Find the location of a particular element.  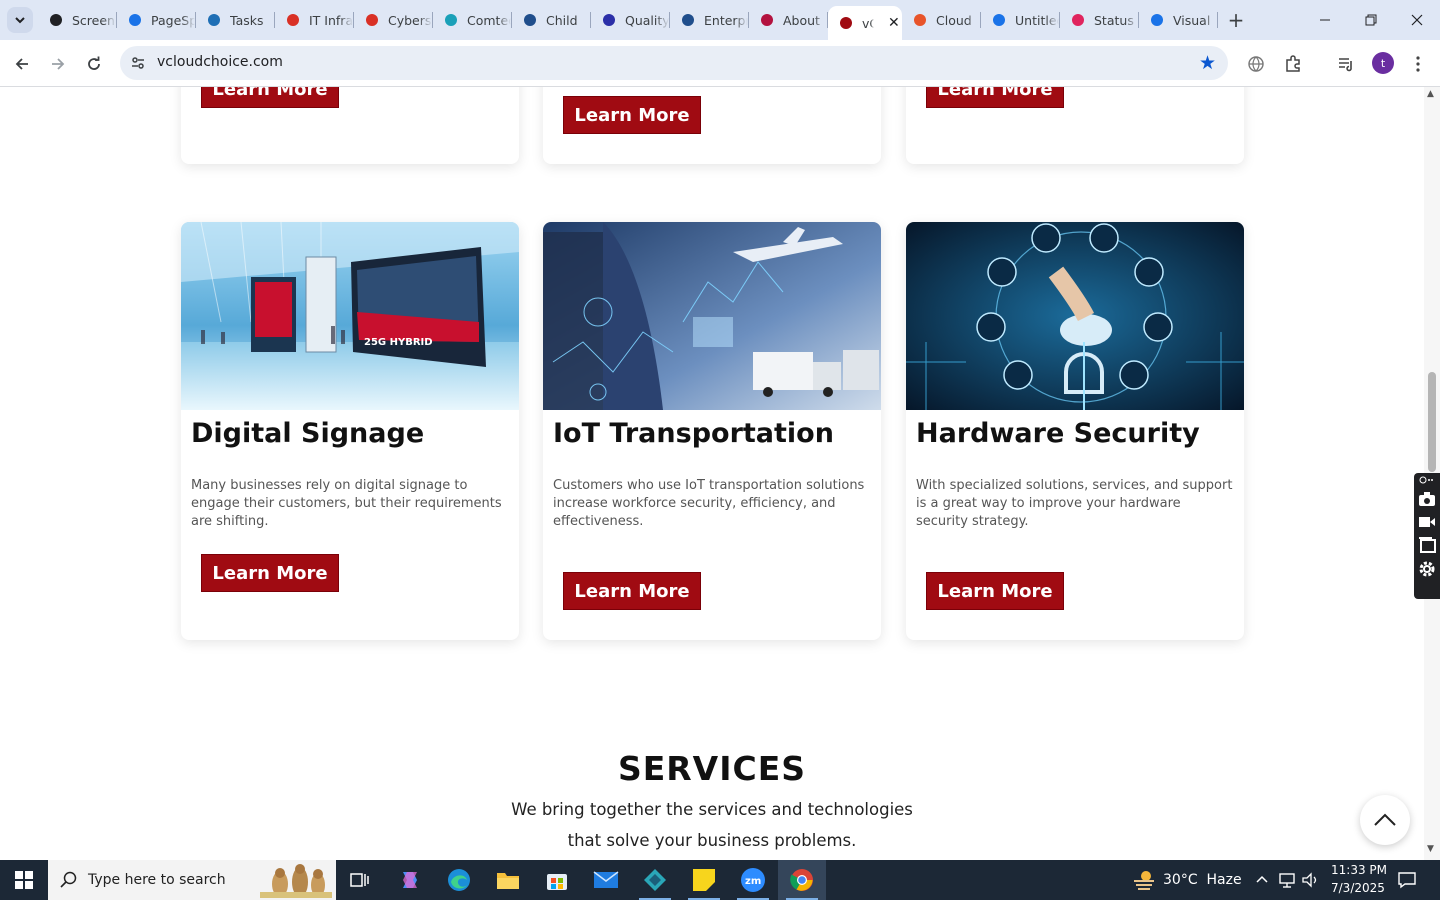

tab-9: About is located at coordinates (788, 20).